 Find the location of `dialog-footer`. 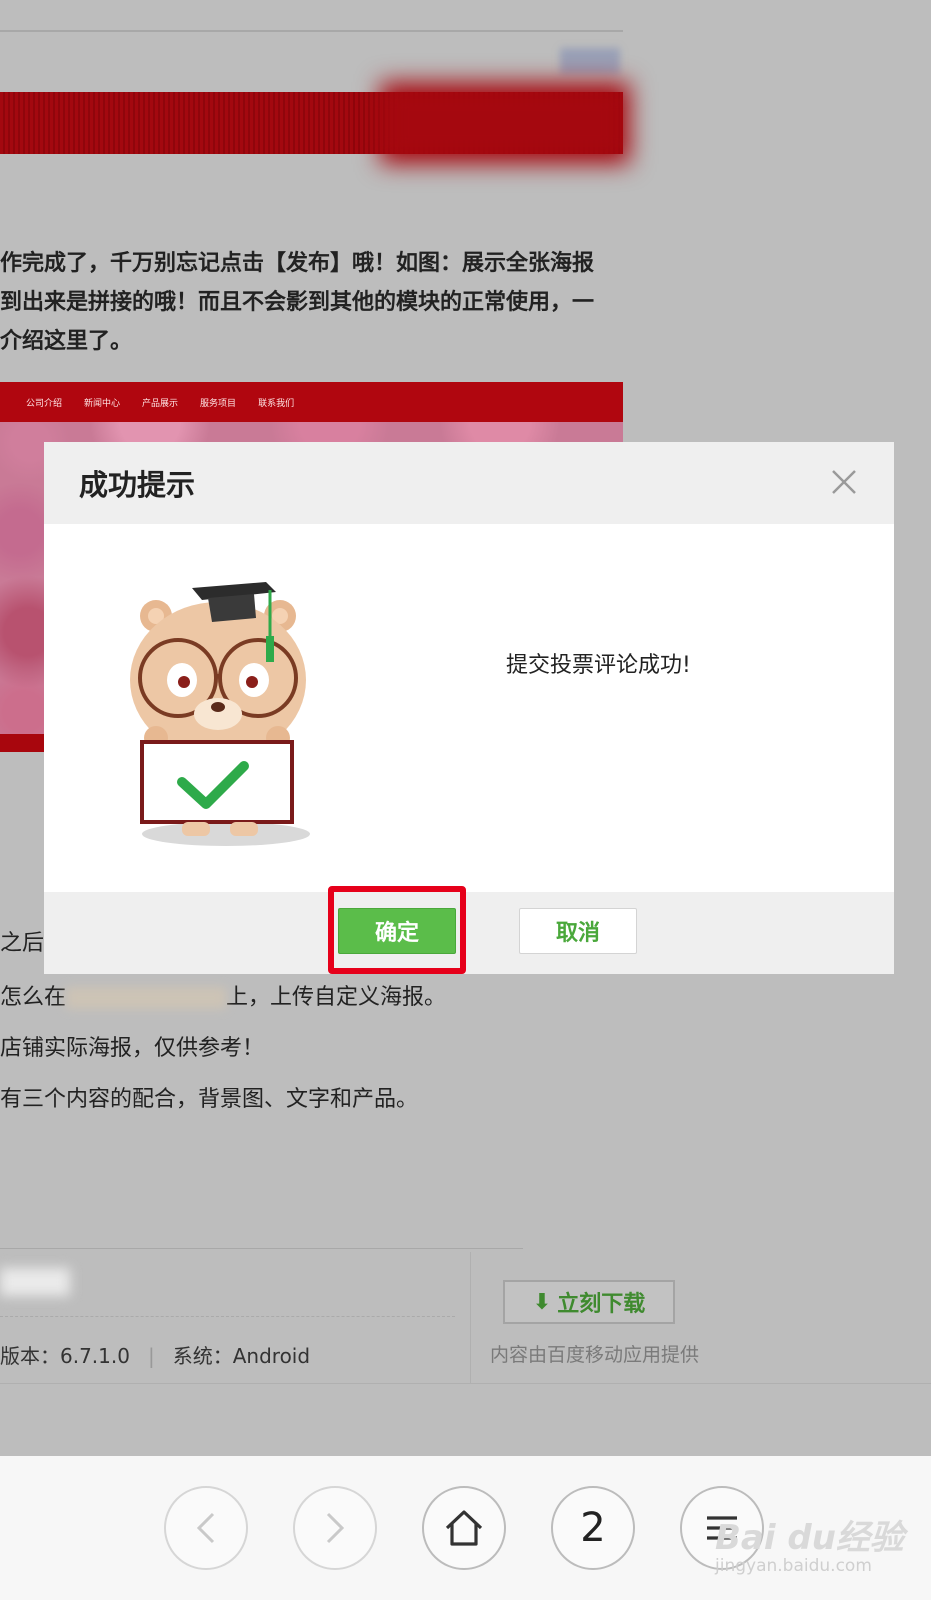

dialog-footer is located at coordinates (469, 933).